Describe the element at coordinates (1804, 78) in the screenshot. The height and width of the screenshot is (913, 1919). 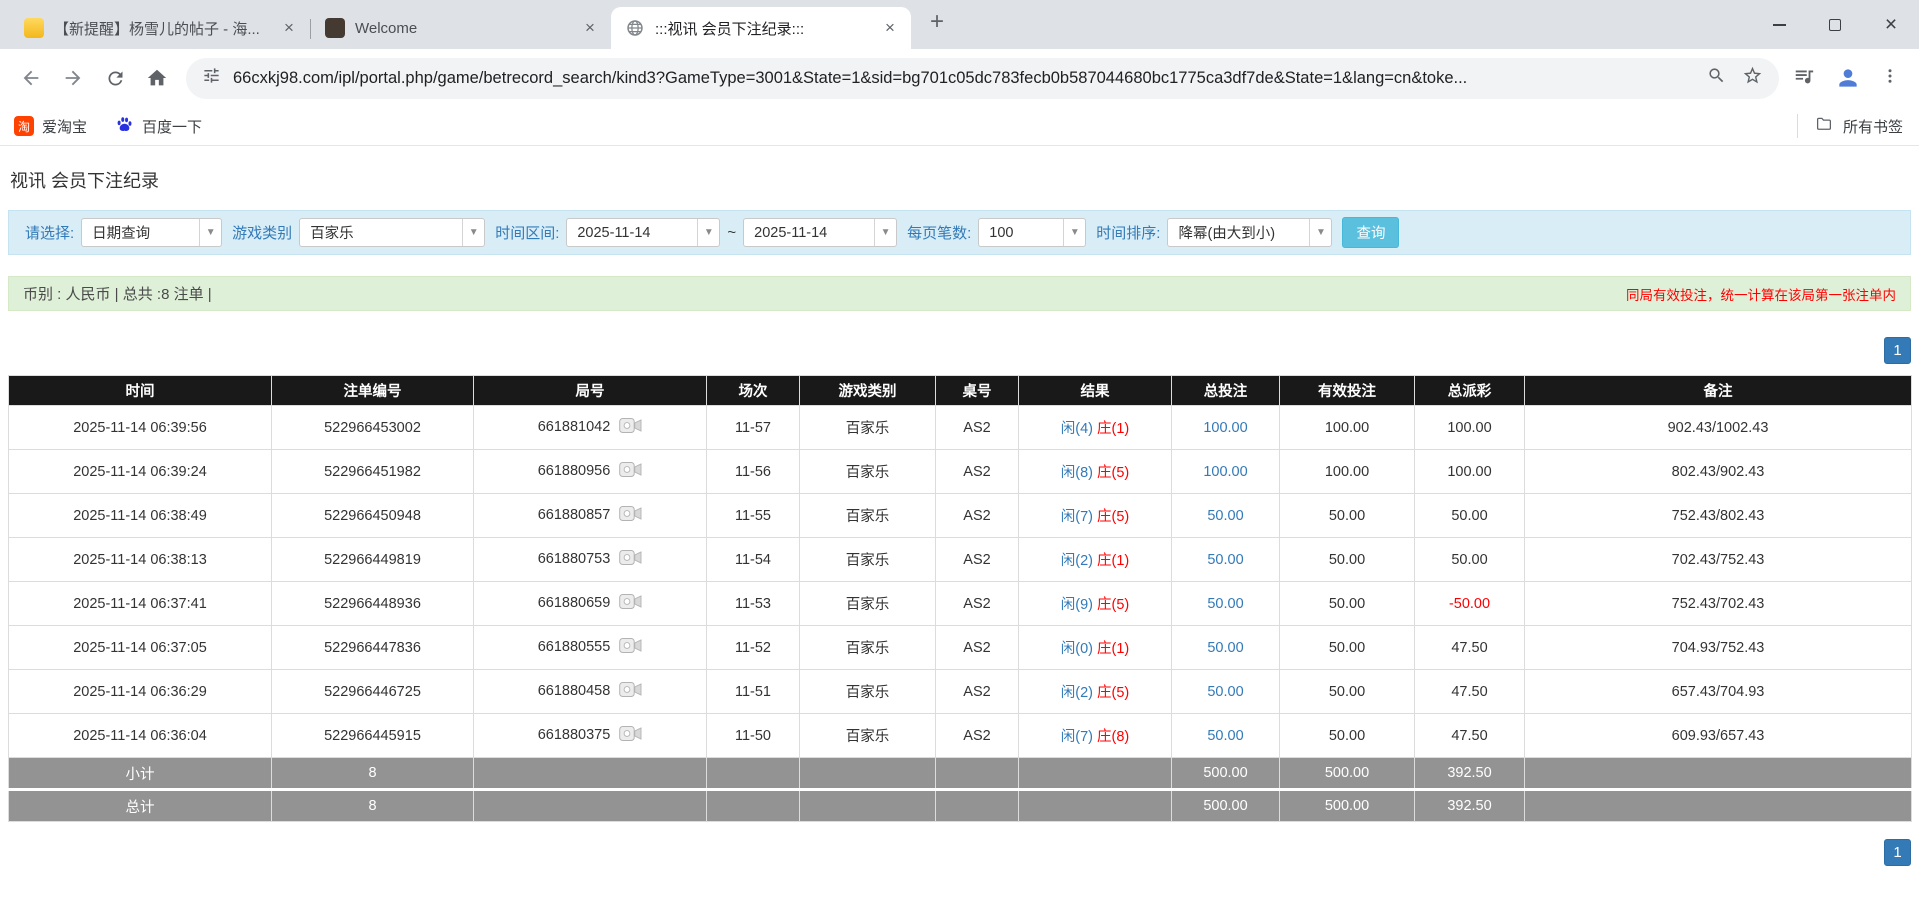
I see `media-controls-icon` at that location.